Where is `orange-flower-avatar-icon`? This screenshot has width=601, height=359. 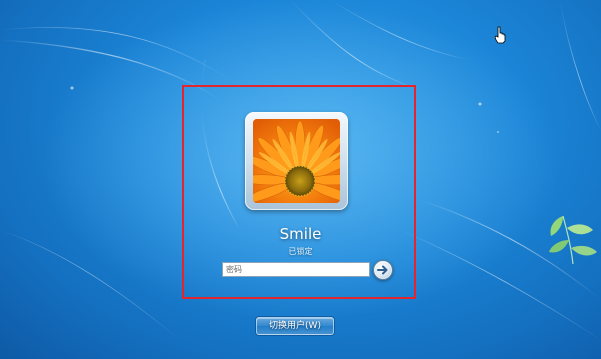 orange-flower-avatar-icon is located at coordinates (296, 161).